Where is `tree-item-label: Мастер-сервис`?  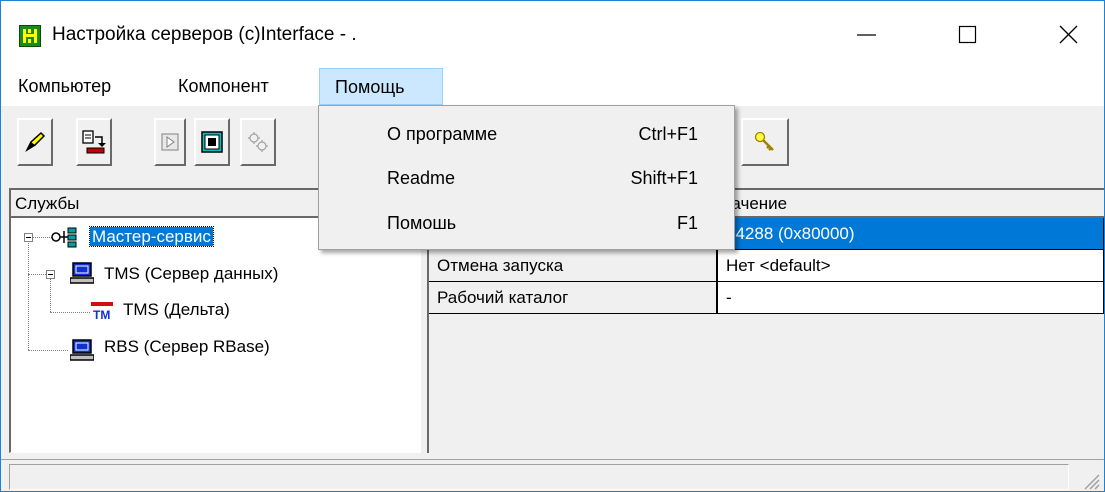
tree-item-label: Мастер-сервис is located at coordinates (151, 236).